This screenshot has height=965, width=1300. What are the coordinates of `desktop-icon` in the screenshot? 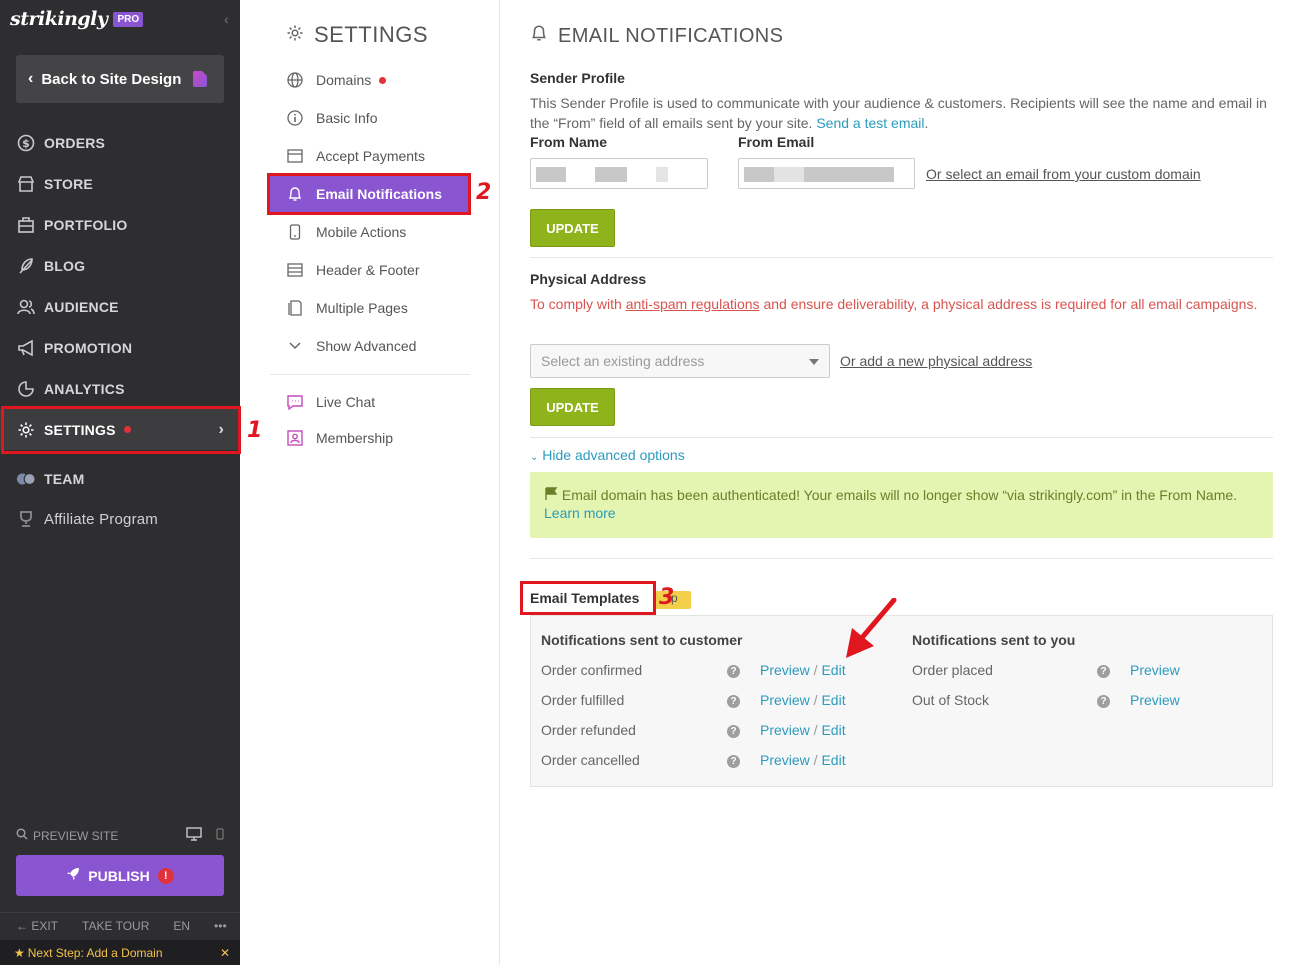 It's located at (194, 835).